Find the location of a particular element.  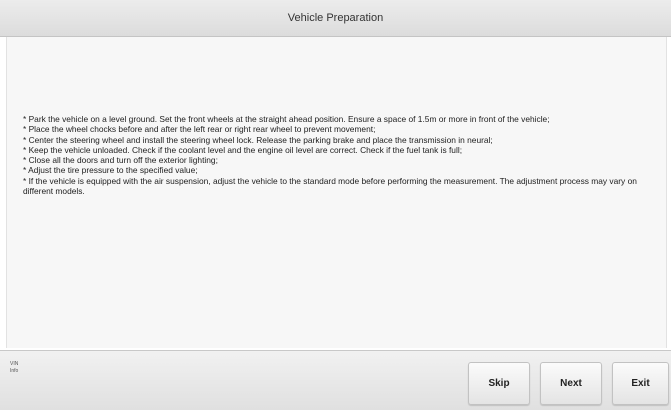

title-bar: Vehicle Preparation is located at coordinates (335, 18).